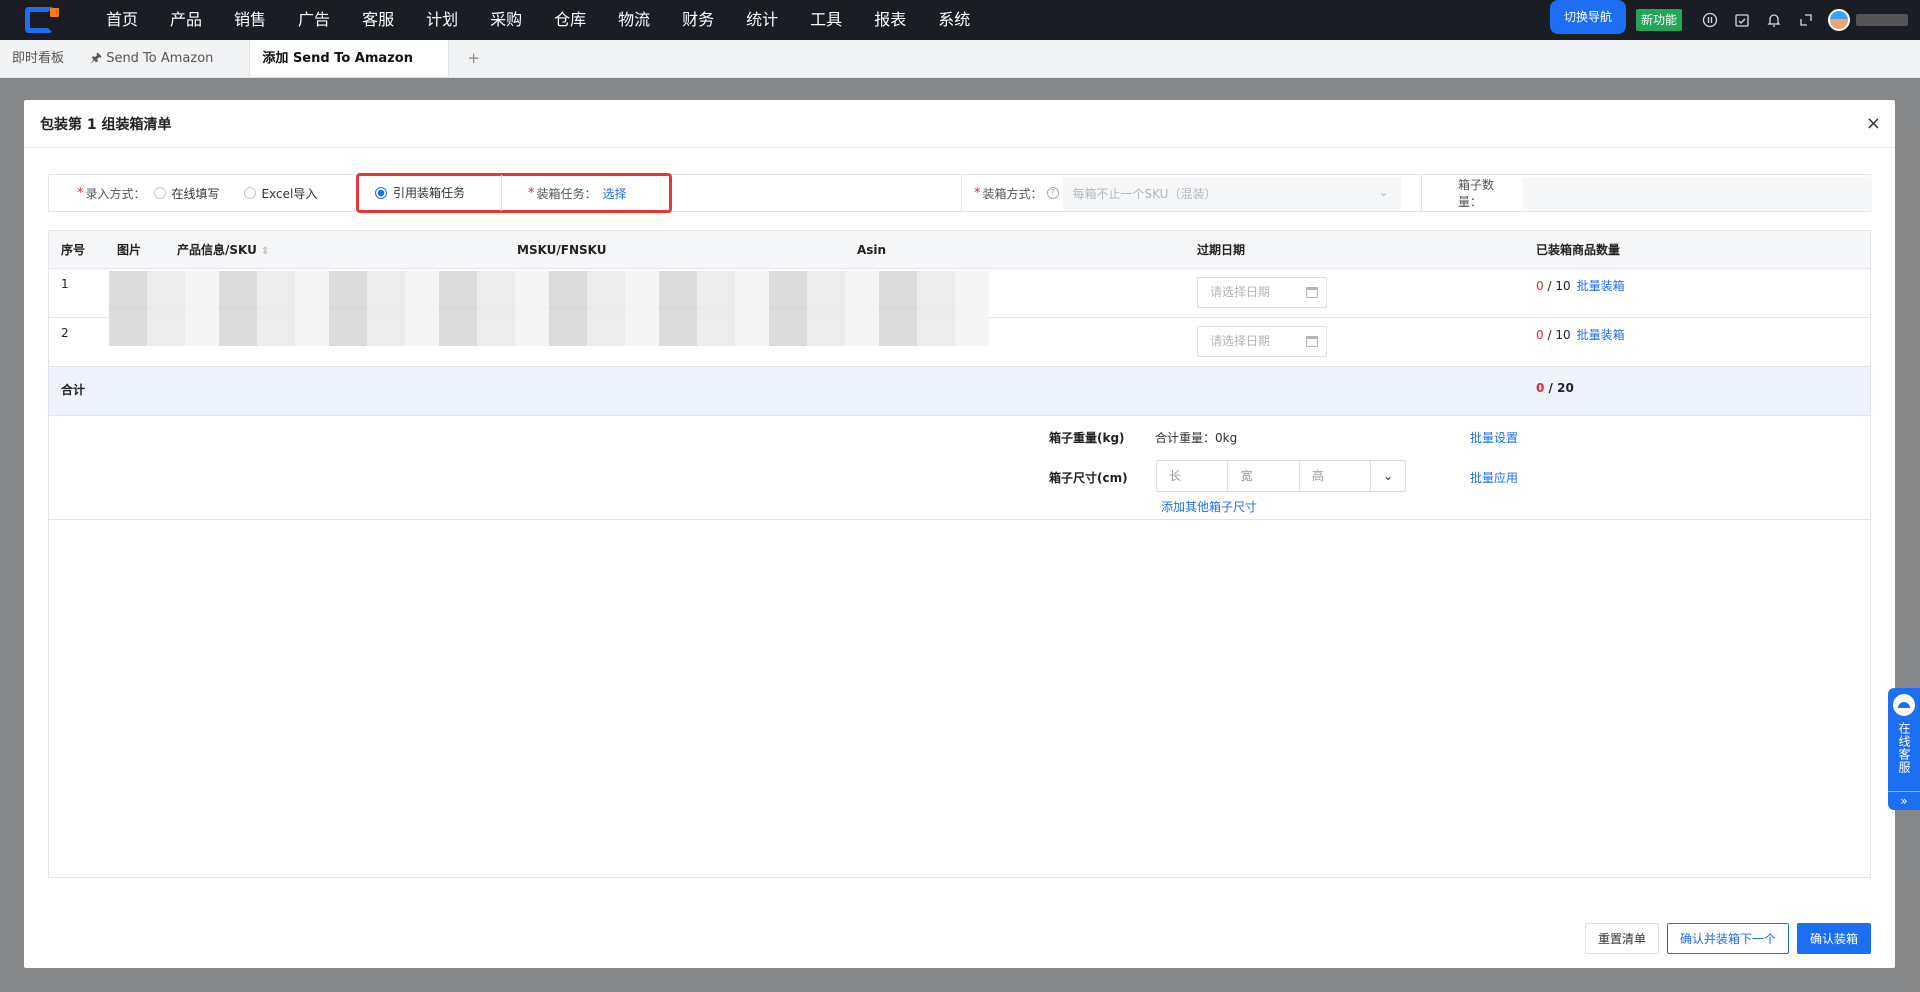 This screenshot has height=992, width=1920. What do you see at coordinates (1833, 938) in the screenshot?
I see `confirm-pack-button: 确认装箱` at bounding box center [1833, 938].